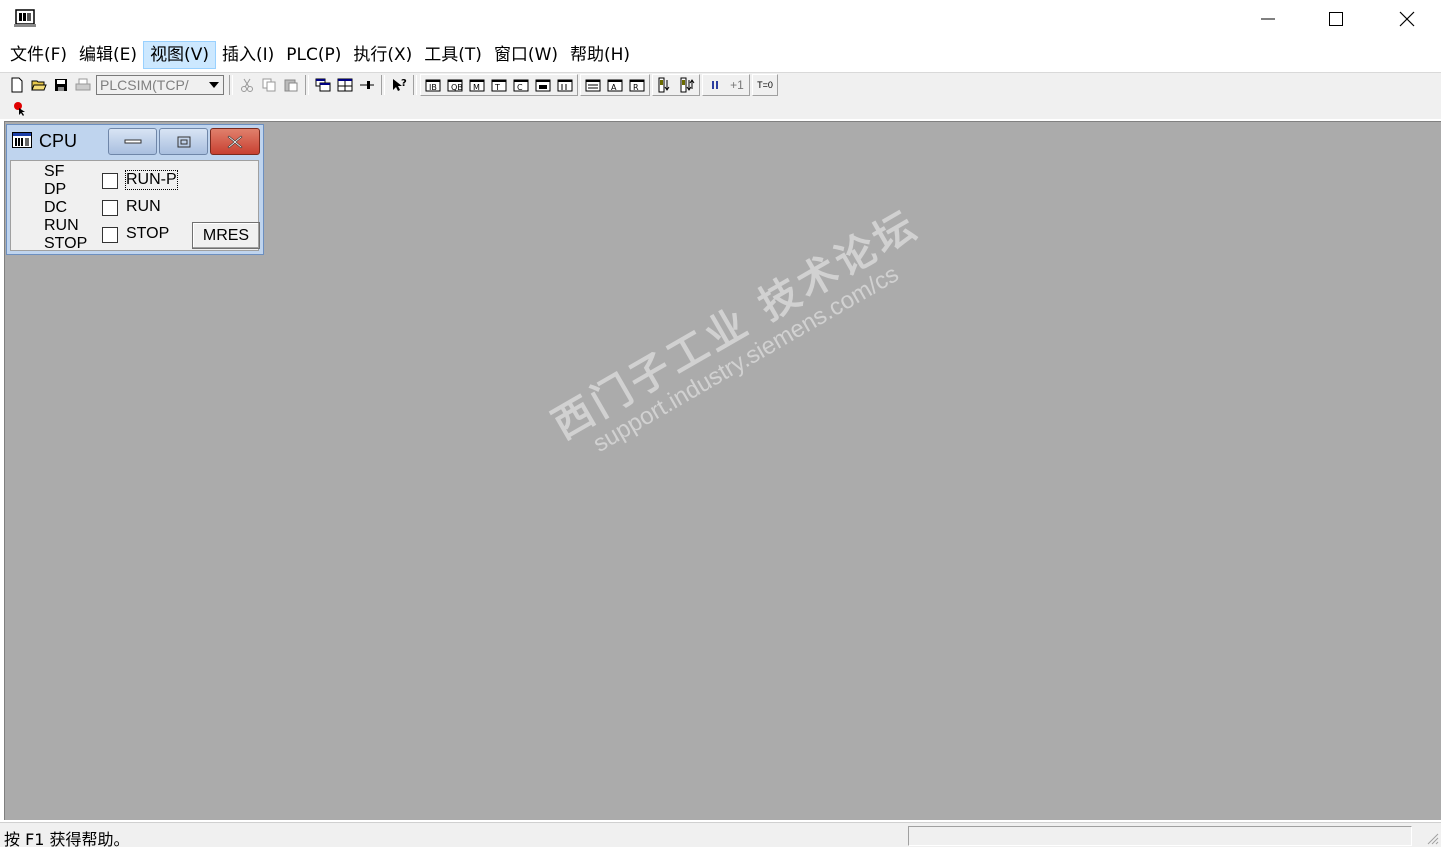 The image size is (1441, 850). Describe the element at coordinates (382, 55) in the screenshot. I see `menu-execute: 执行(X)` at that location.